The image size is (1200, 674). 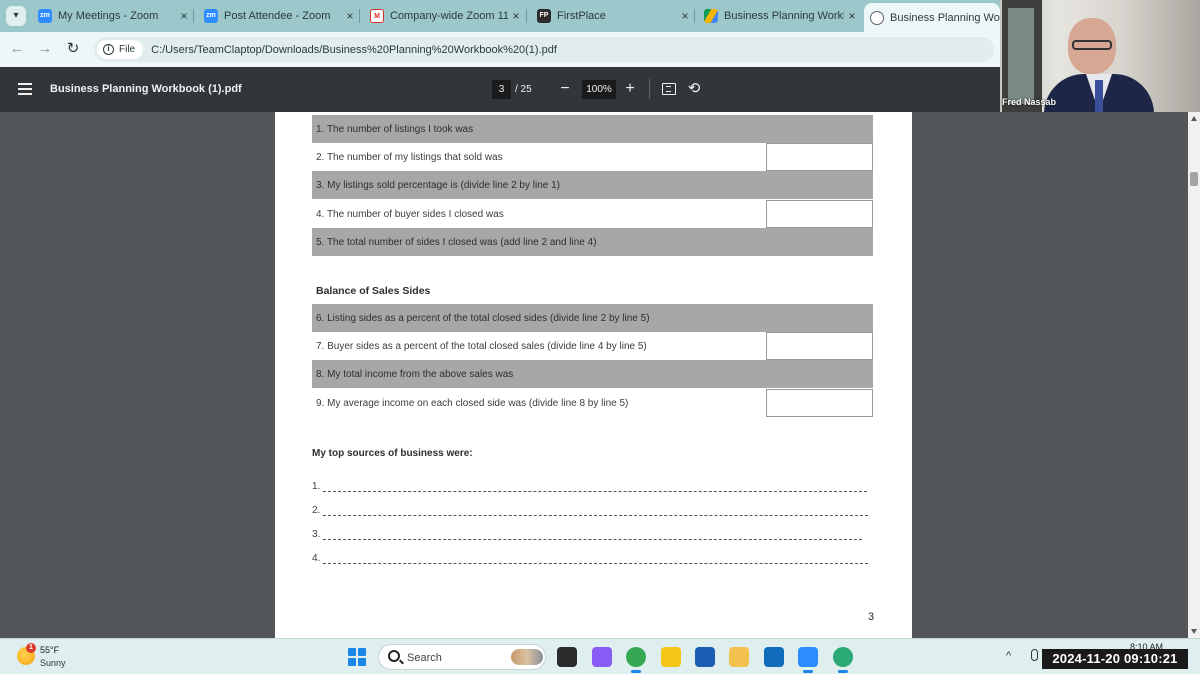 I want to click on sources-heading: My top sources of business were:, so click(x=392, y=453).